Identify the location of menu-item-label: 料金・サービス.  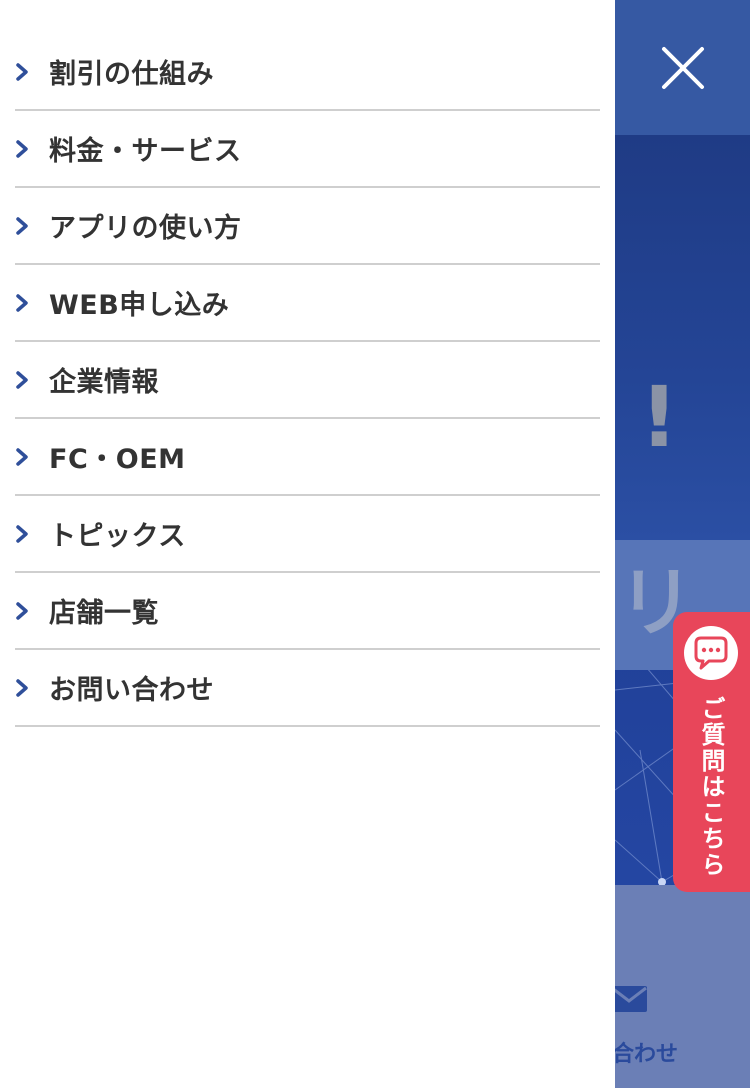
(145, 151).